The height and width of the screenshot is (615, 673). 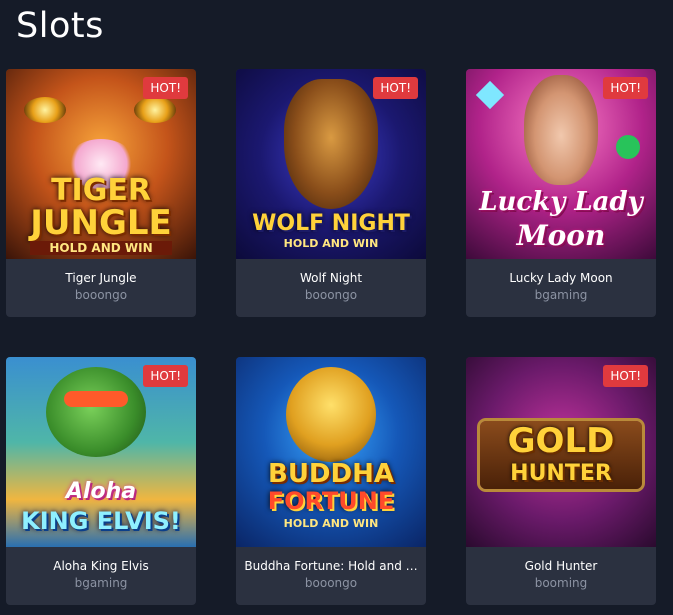 What do you see at coordinates (331, 501) in the screenshot?
I see `game-logo-line2: FORTUNE` at bounding box center [331, 501].